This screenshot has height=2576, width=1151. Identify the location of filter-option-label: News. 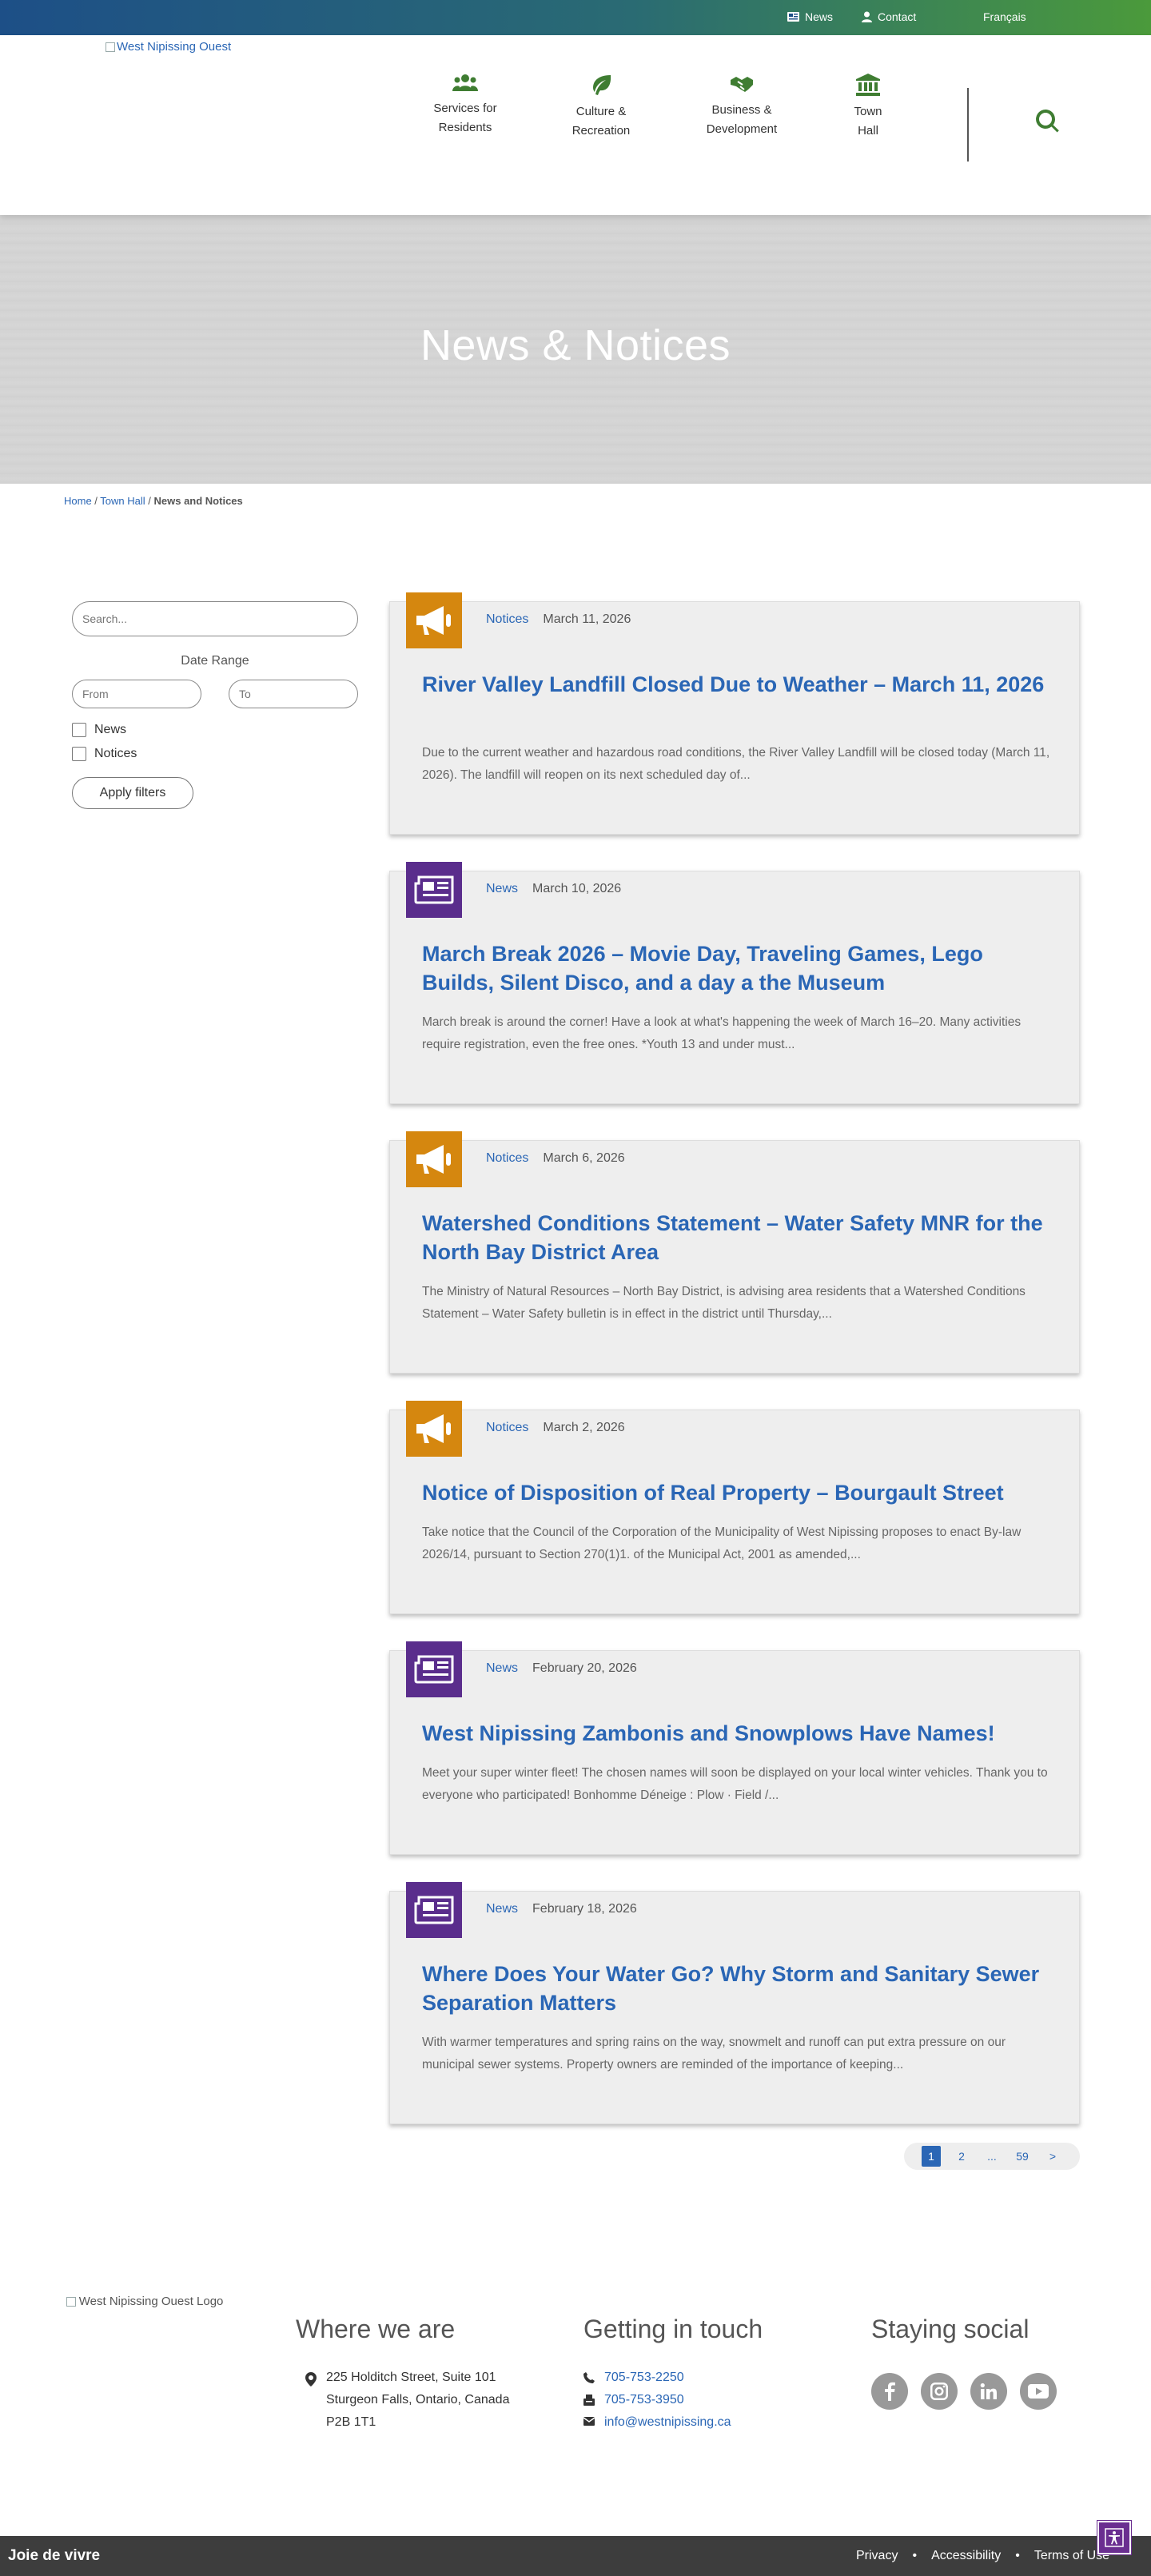
(110, 729).